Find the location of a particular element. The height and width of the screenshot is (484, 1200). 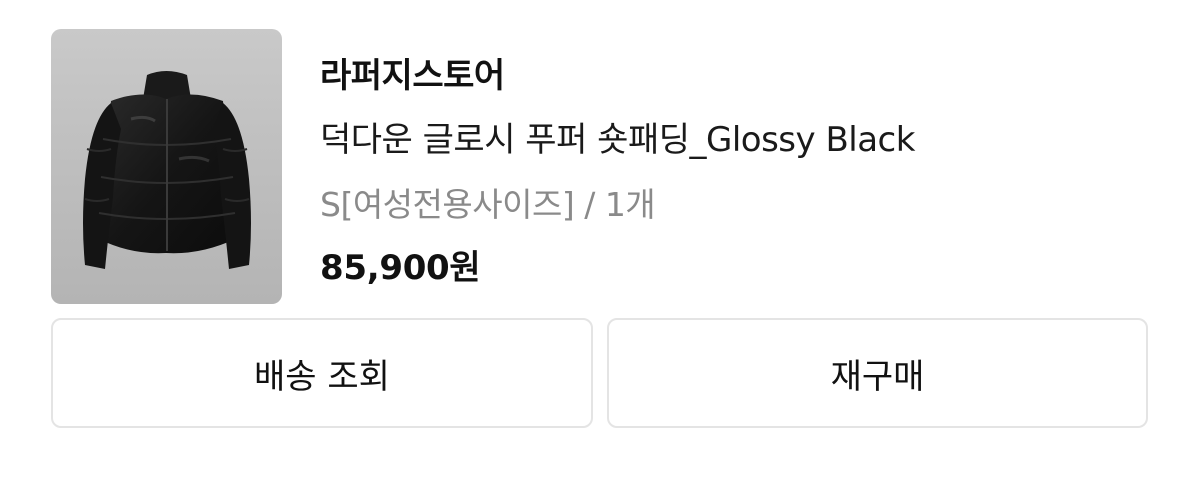

track-delivery-button: 배송 조회 is located at coordinates (322, 373).